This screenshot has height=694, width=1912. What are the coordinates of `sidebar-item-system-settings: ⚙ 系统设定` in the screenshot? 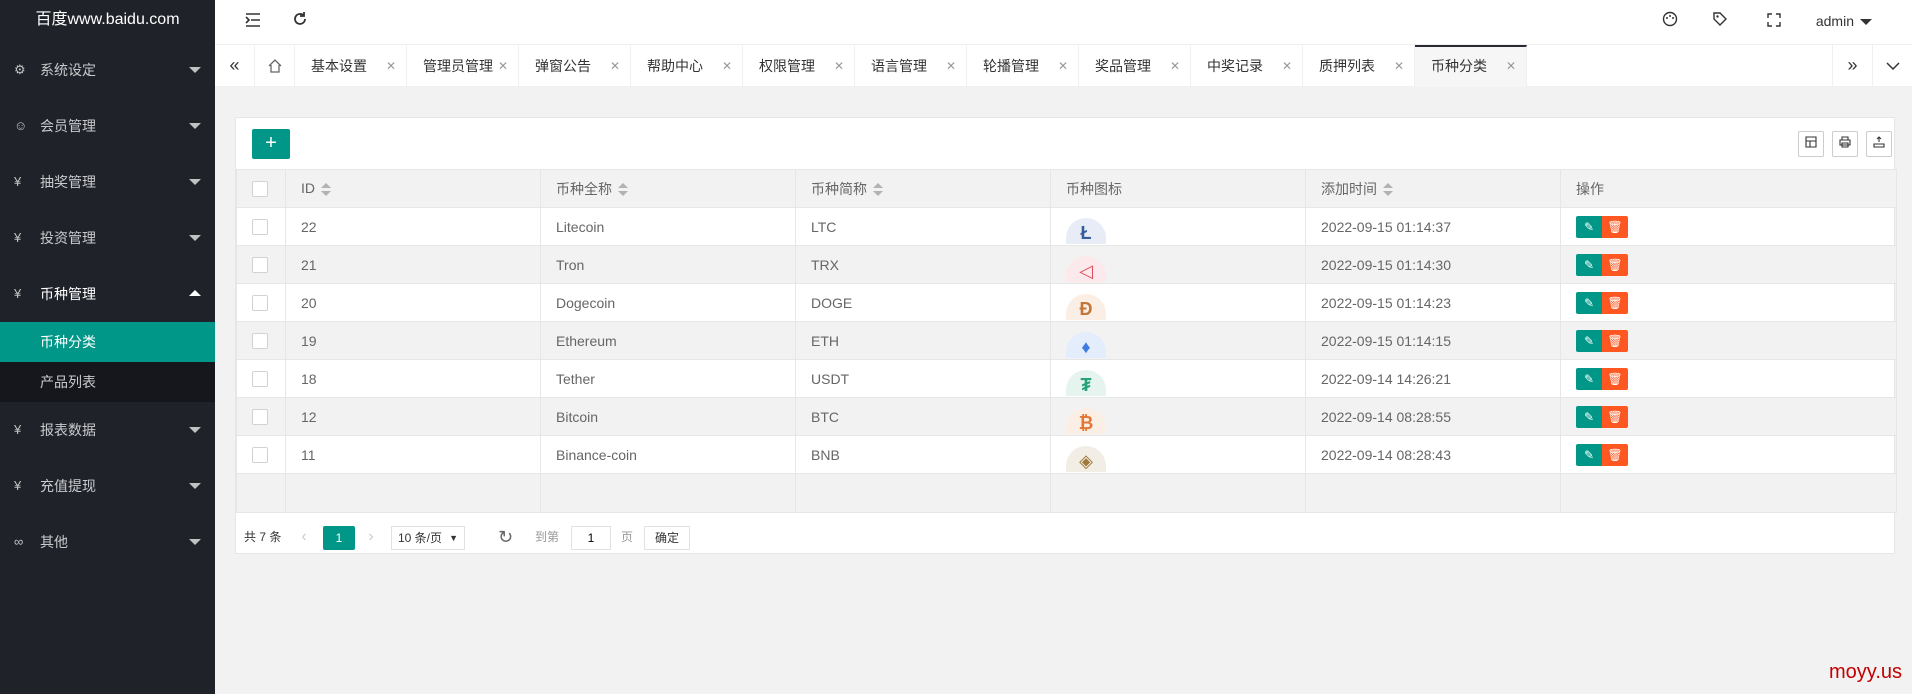 It's located at (107, 70).